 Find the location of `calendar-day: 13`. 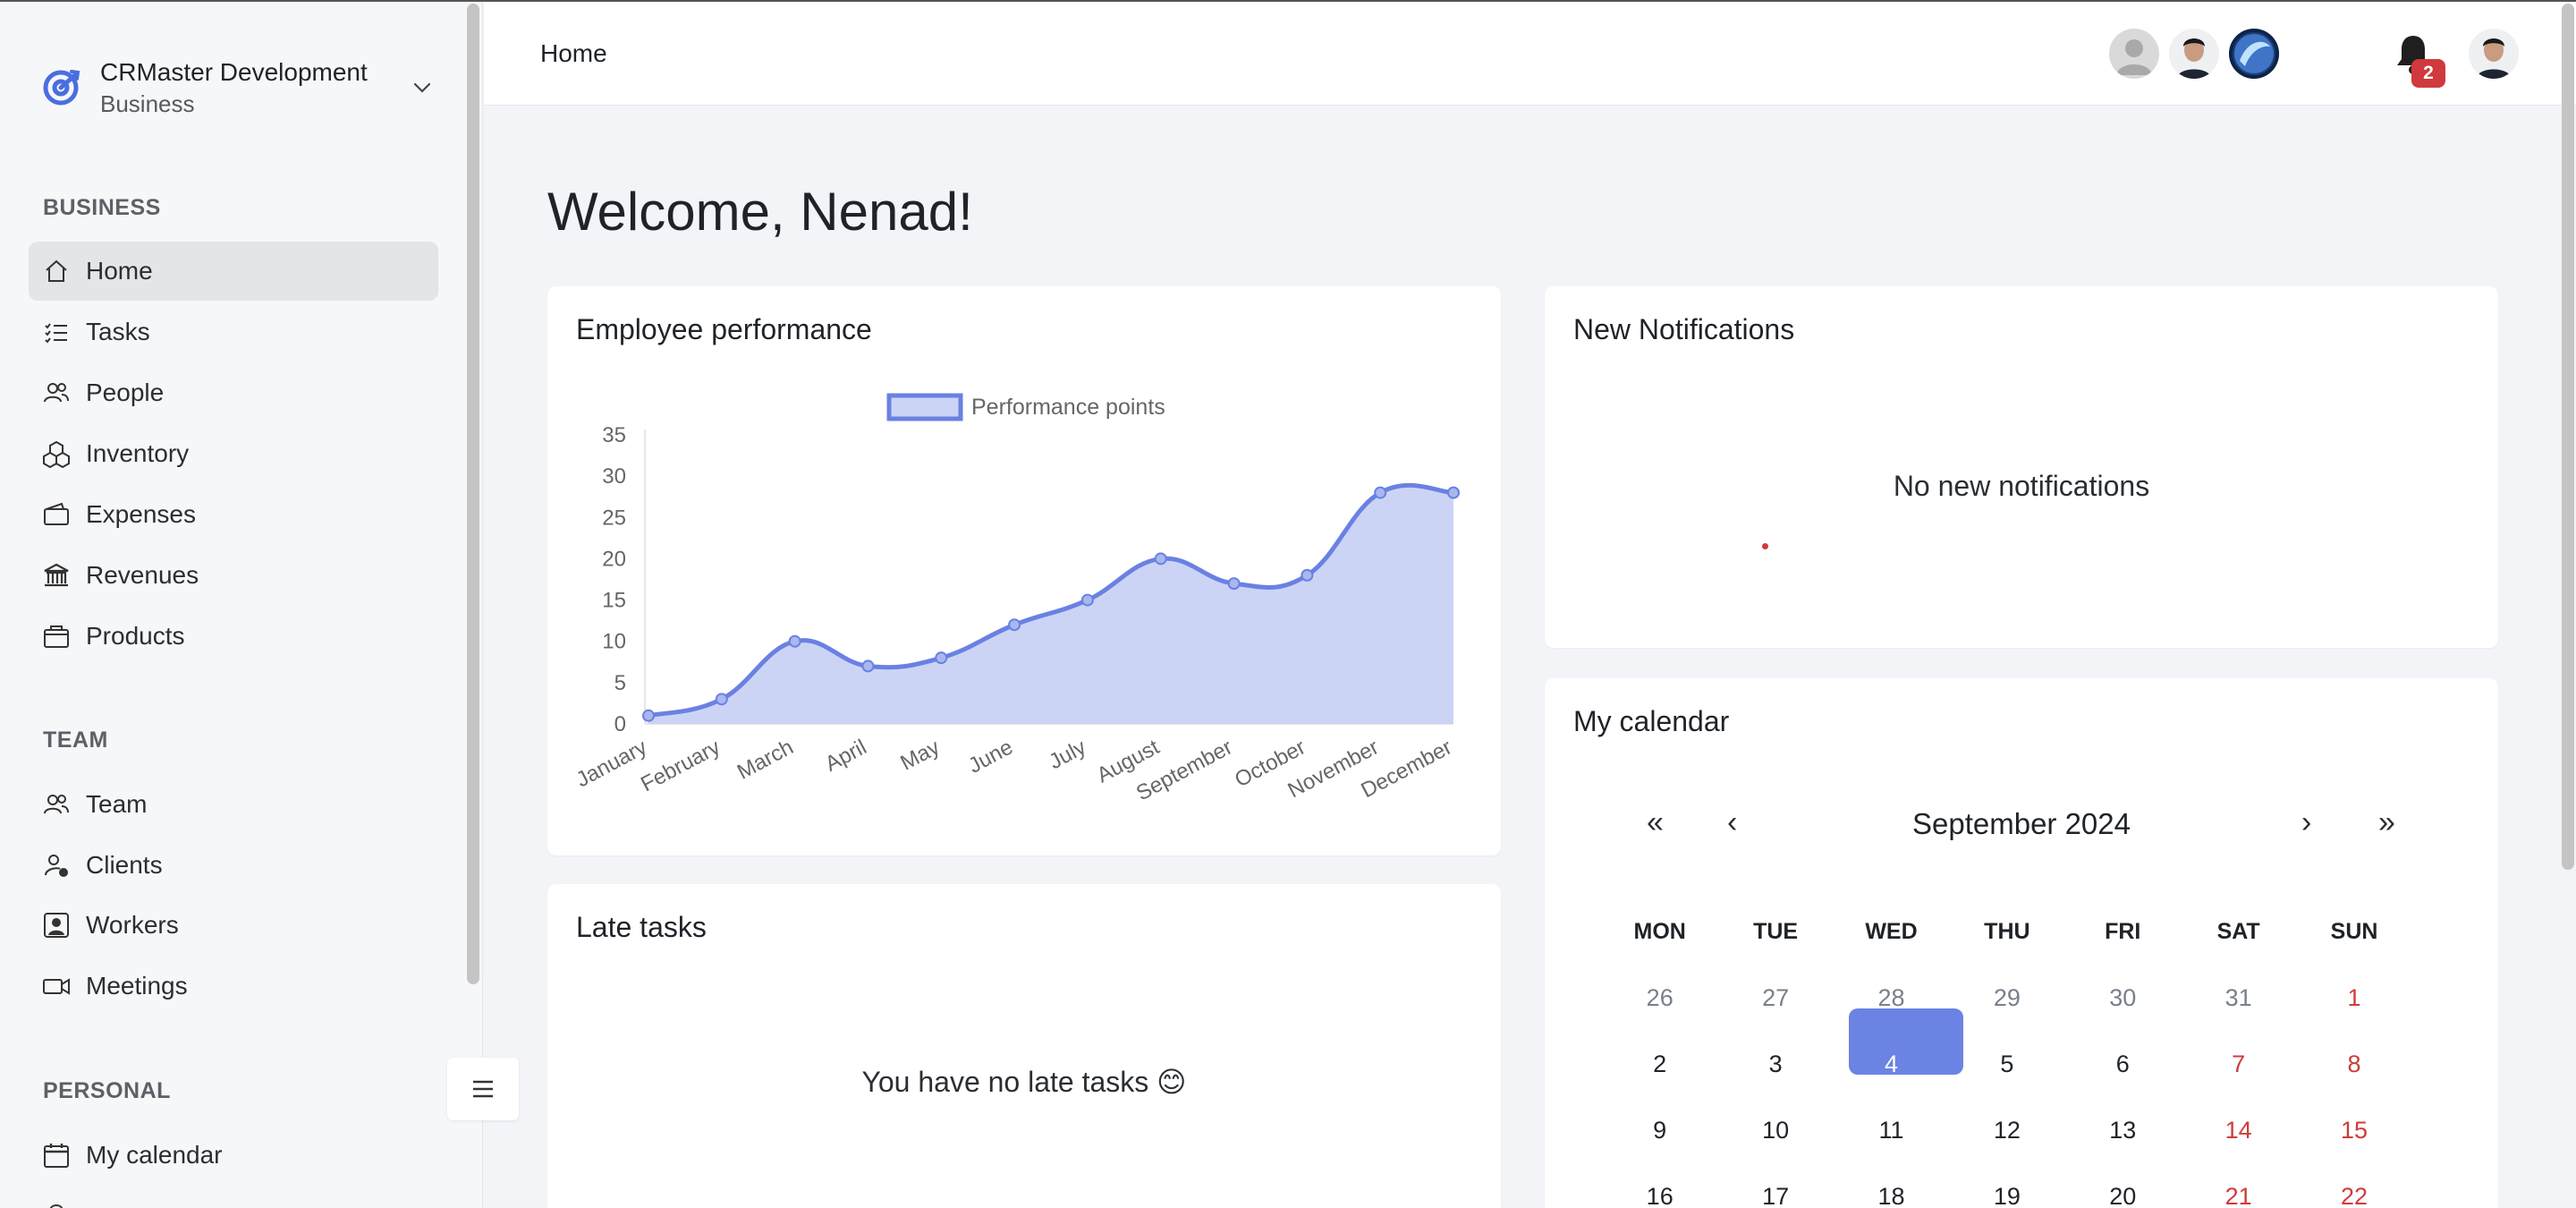

calendar-day: 13 is located at coordinates (2123, 1130).